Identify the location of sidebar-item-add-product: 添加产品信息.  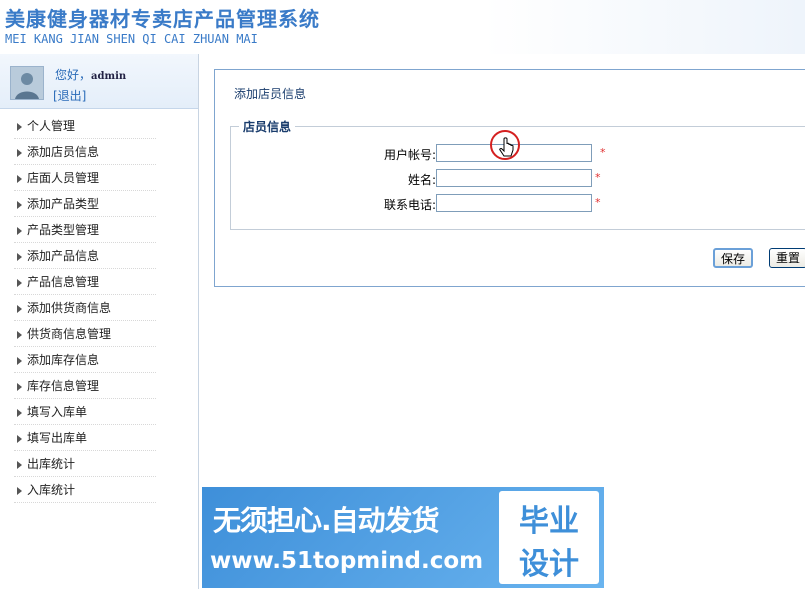
(99, 257).